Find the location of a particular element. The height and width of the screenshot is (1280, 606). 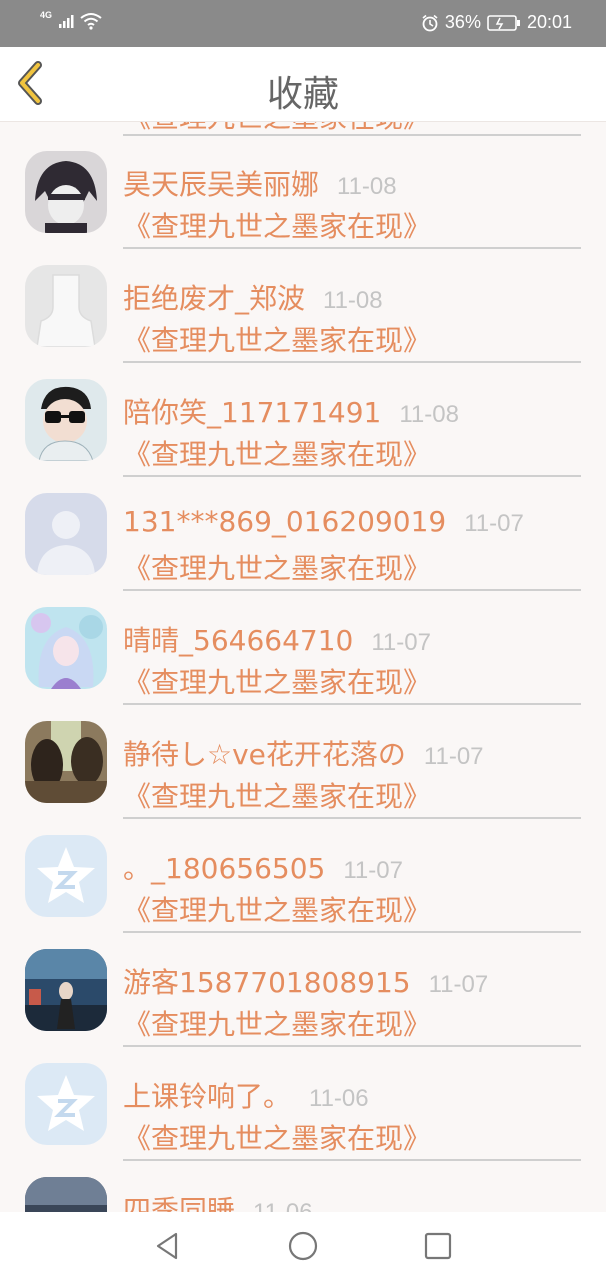

list-item-partial: 《查理九世之墨家在现》 is located at coordinates (352, 129).